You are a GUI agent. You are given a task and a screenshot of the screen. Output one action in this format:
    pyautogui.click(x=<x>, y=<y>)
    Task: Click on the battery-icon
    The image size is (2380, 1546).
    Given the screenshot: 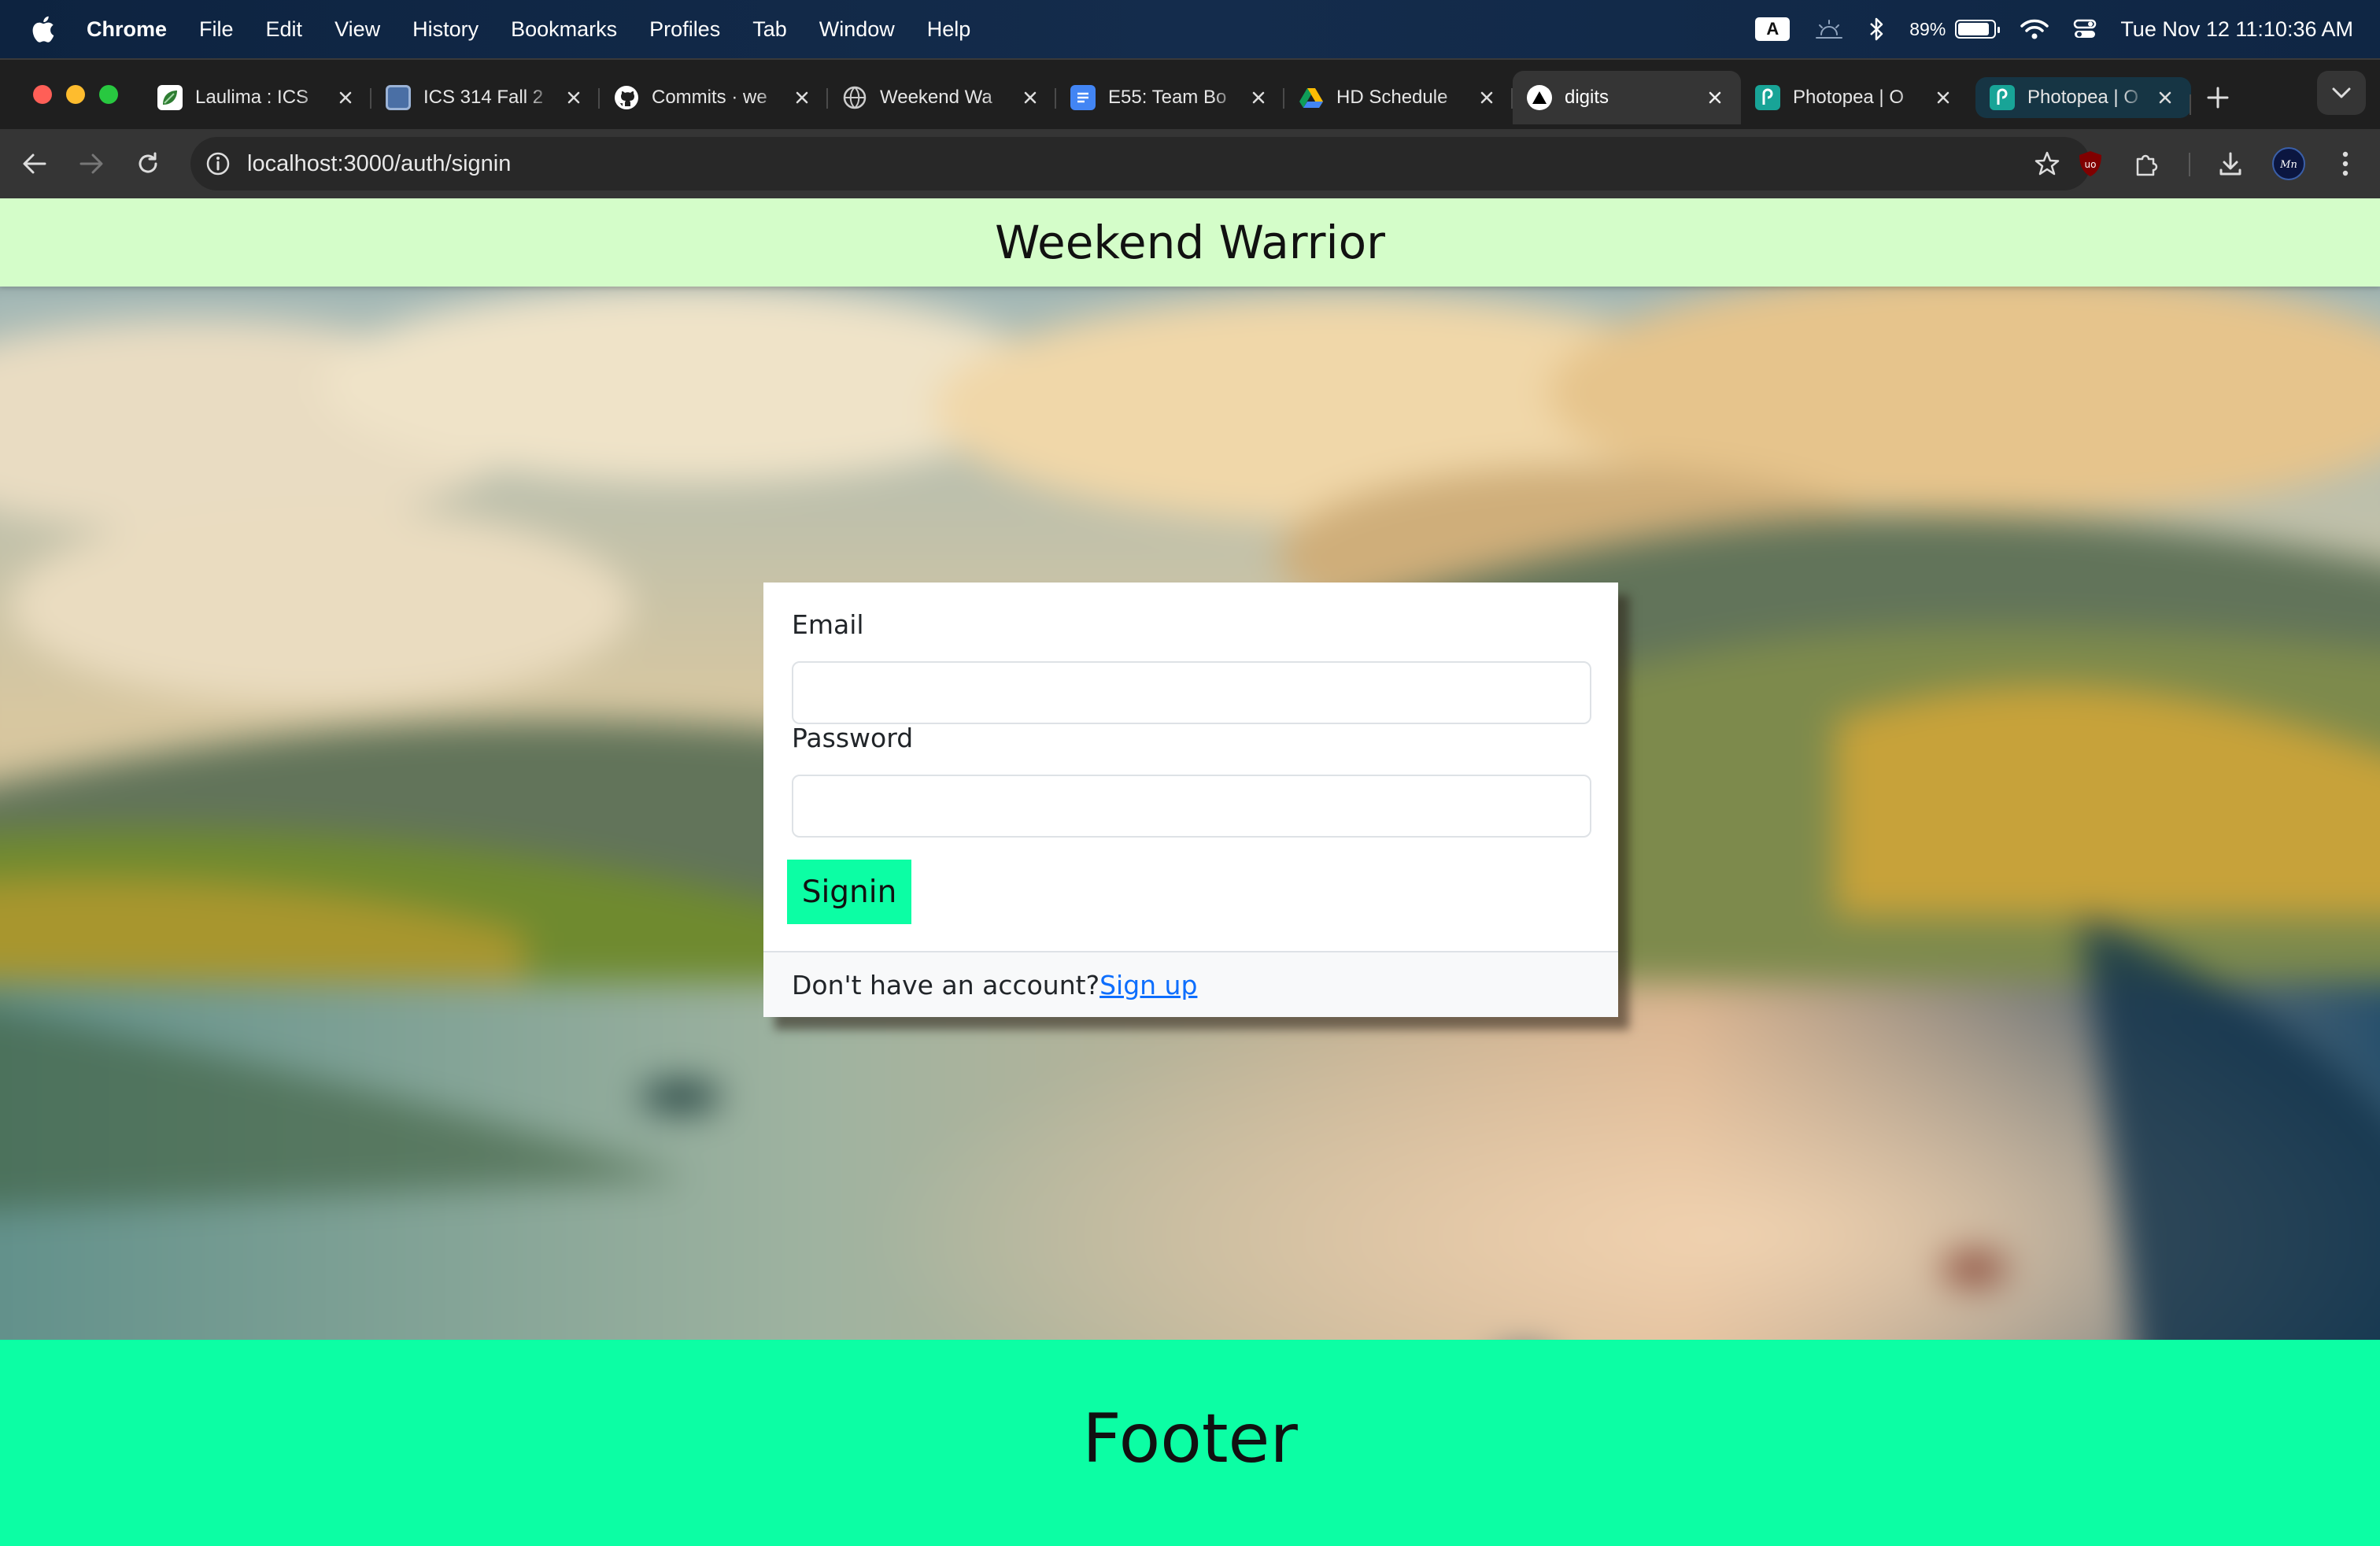 What is the action you would take?
    pyautogui.click(x=1978, y=29)
    